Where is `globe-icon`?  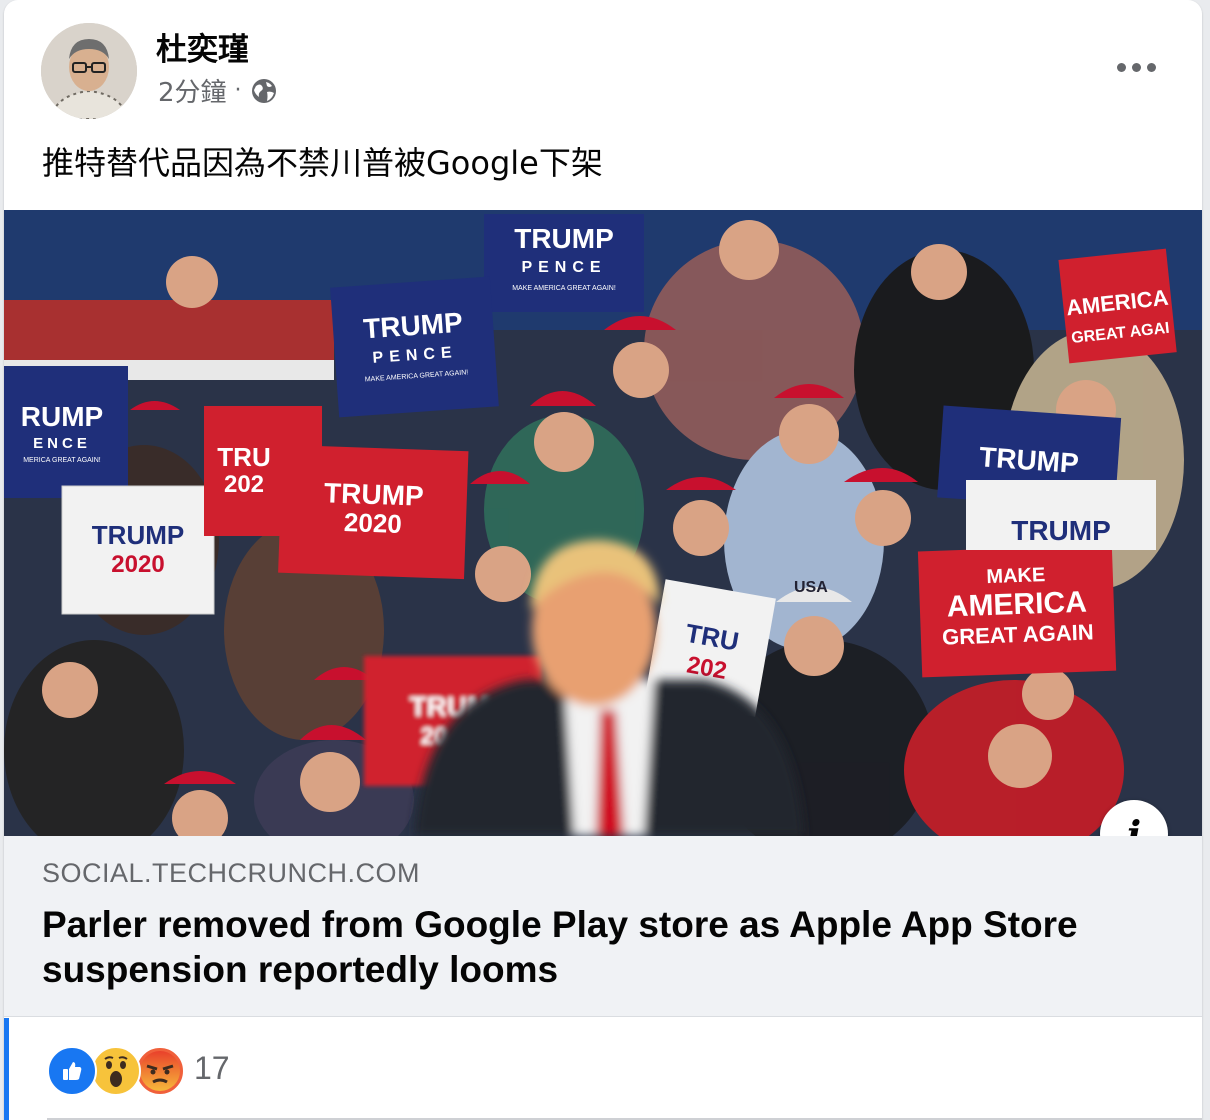 globe-icon is located at coordinates (264, 91).